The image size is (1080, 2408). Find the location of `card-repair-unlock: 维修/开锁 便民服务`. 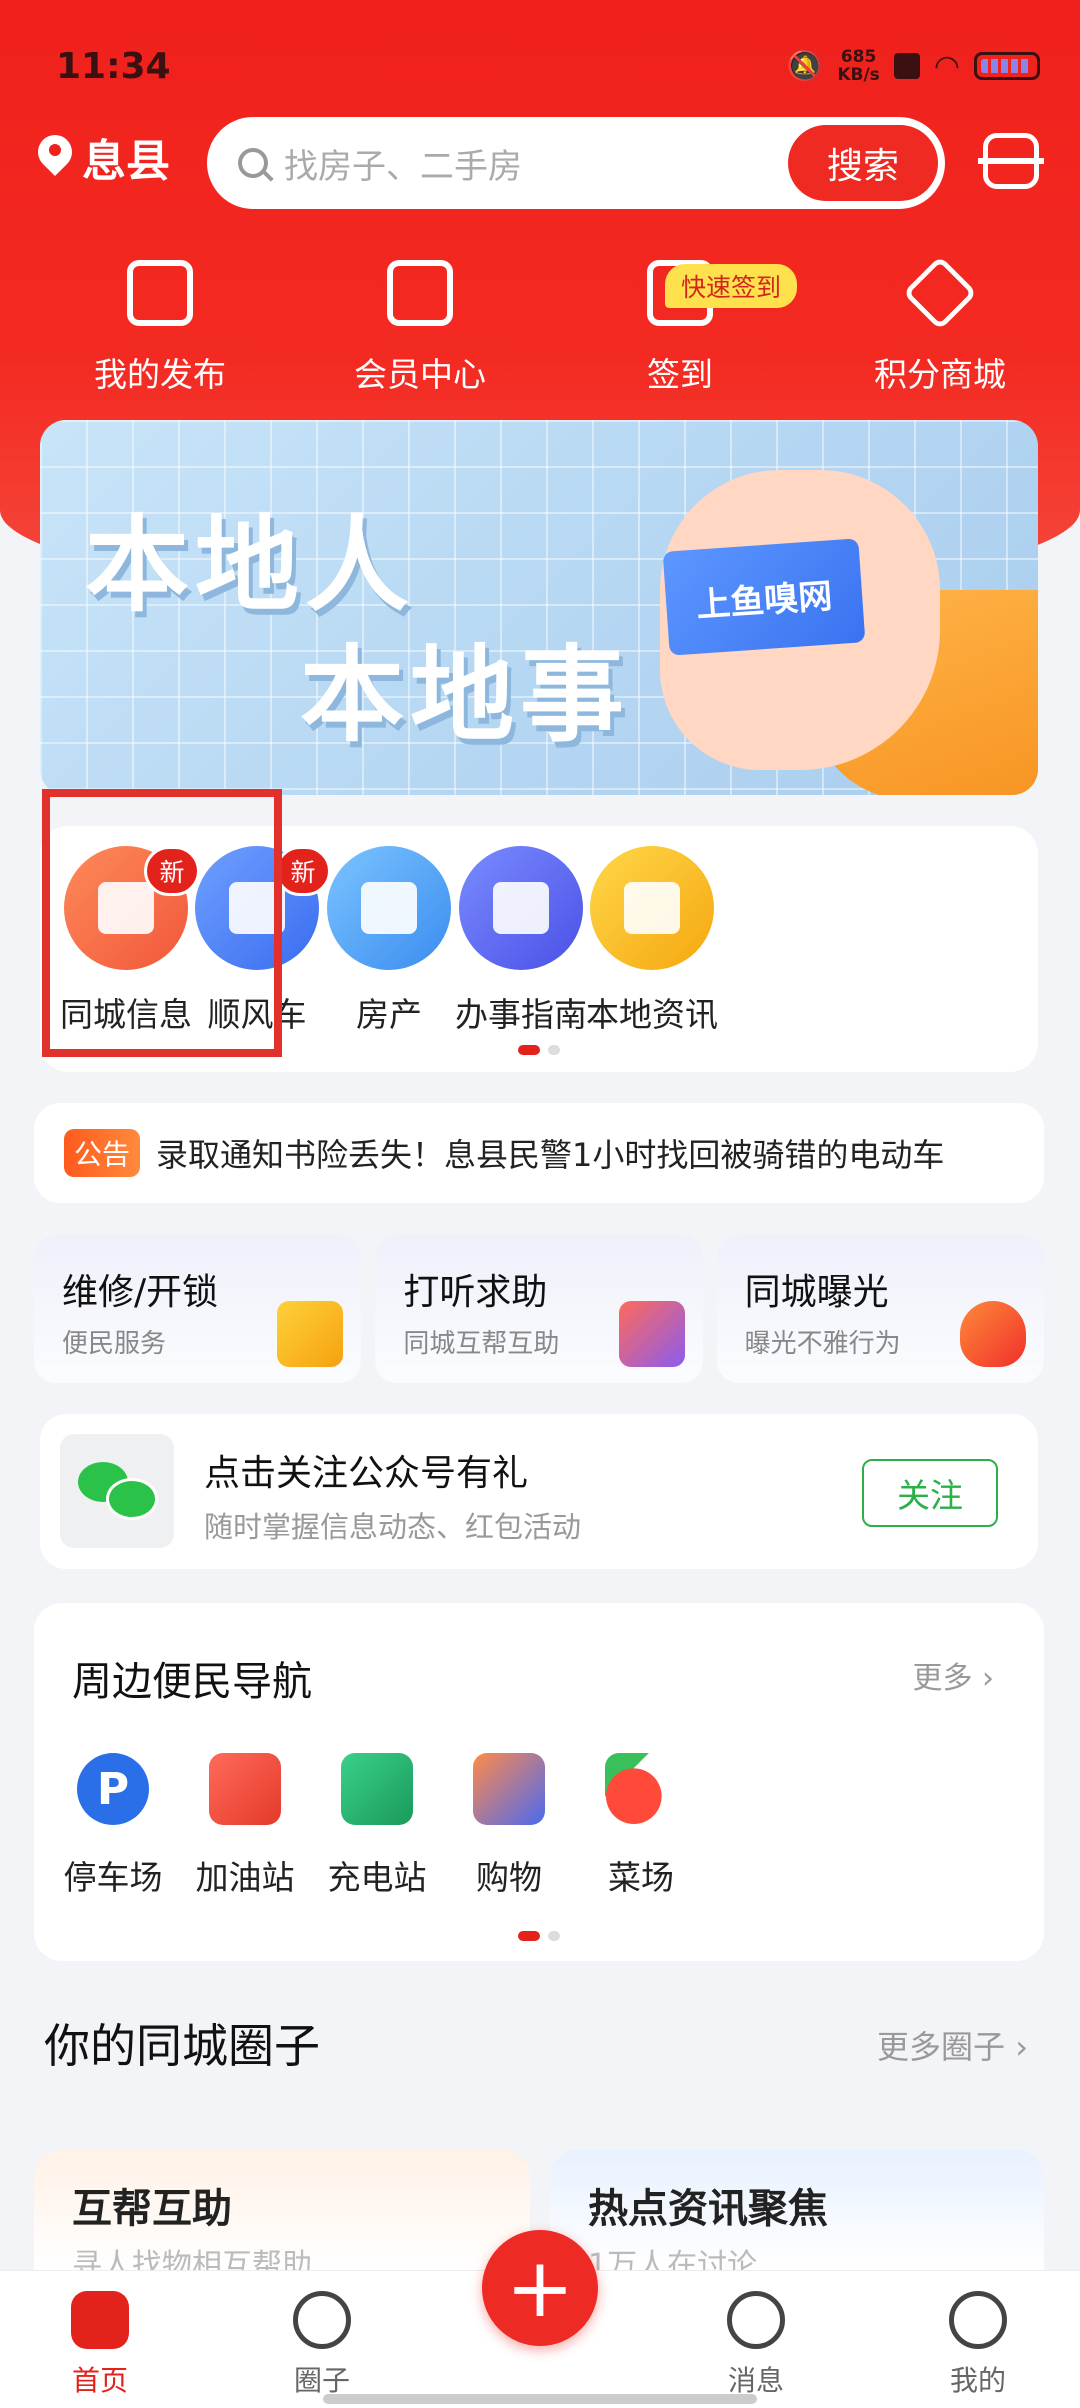

card-repair-unlock: 维修/开锁 便民服务 is located at coordinates (198, 1309).